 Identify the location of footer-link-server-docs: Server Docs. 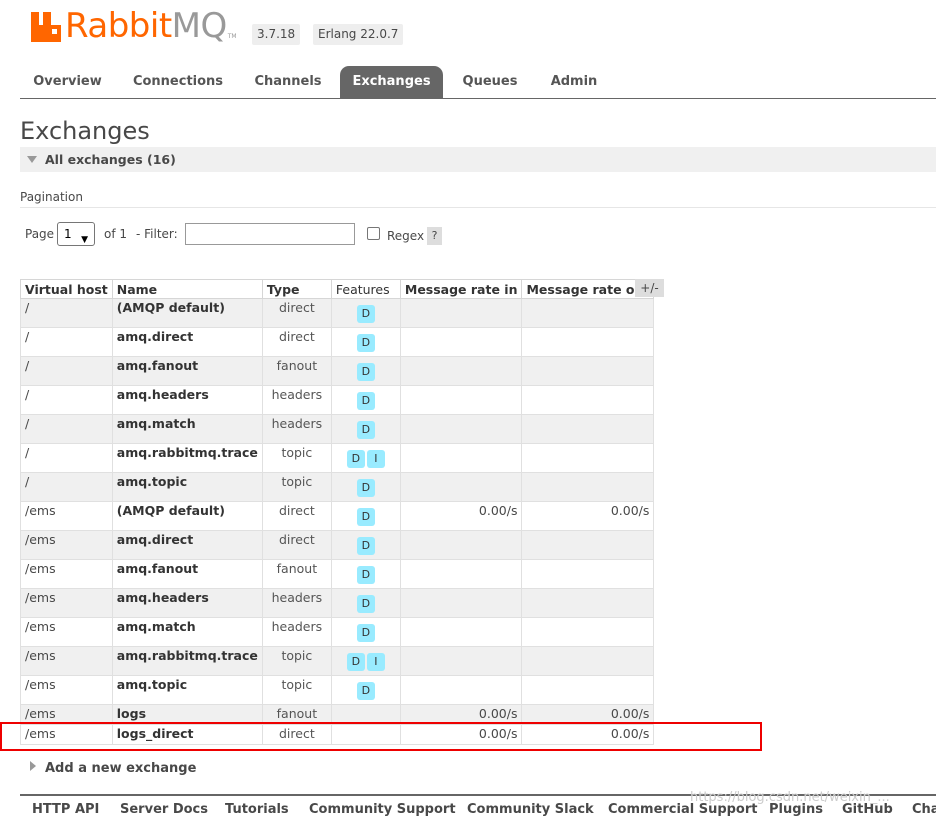
(164, 809).